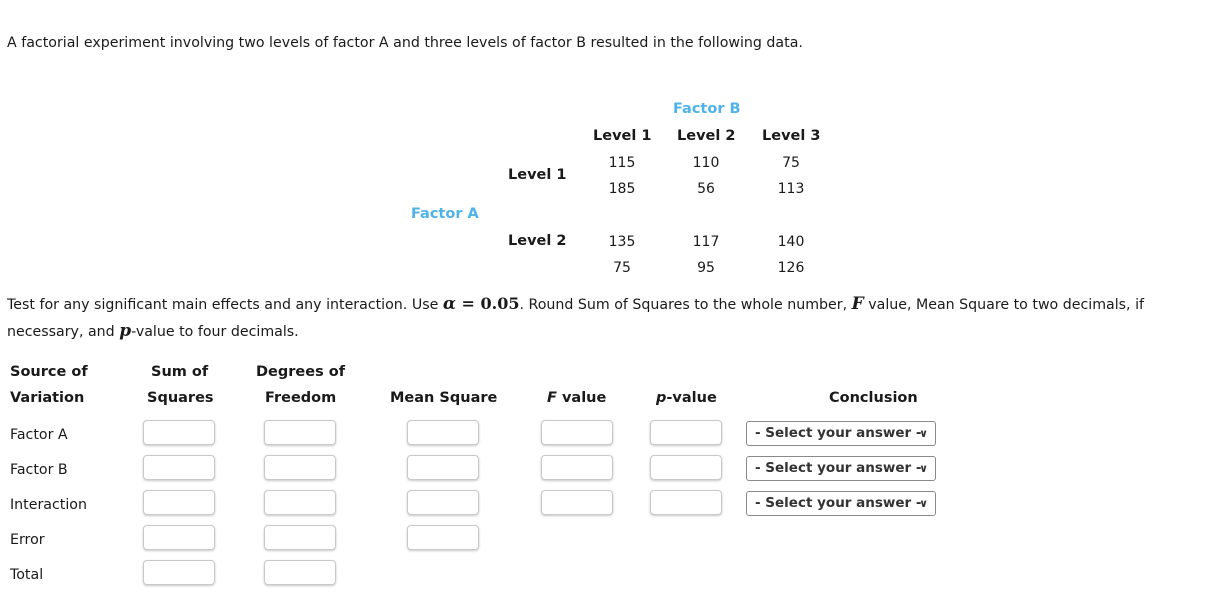 The height and width of the screenshot is (611, 1224). What do you see at coordinates (443, 537) in the screenshot?
I see `error-ms-input` at bounding box center [443, 537].